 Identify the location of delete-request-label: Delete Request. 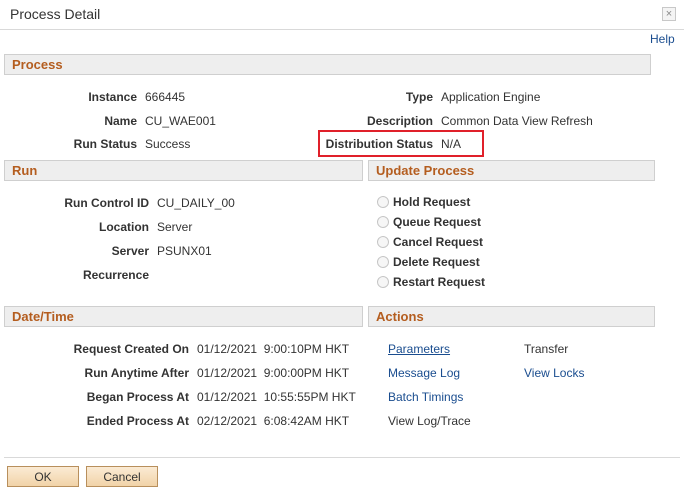
(436, 262).